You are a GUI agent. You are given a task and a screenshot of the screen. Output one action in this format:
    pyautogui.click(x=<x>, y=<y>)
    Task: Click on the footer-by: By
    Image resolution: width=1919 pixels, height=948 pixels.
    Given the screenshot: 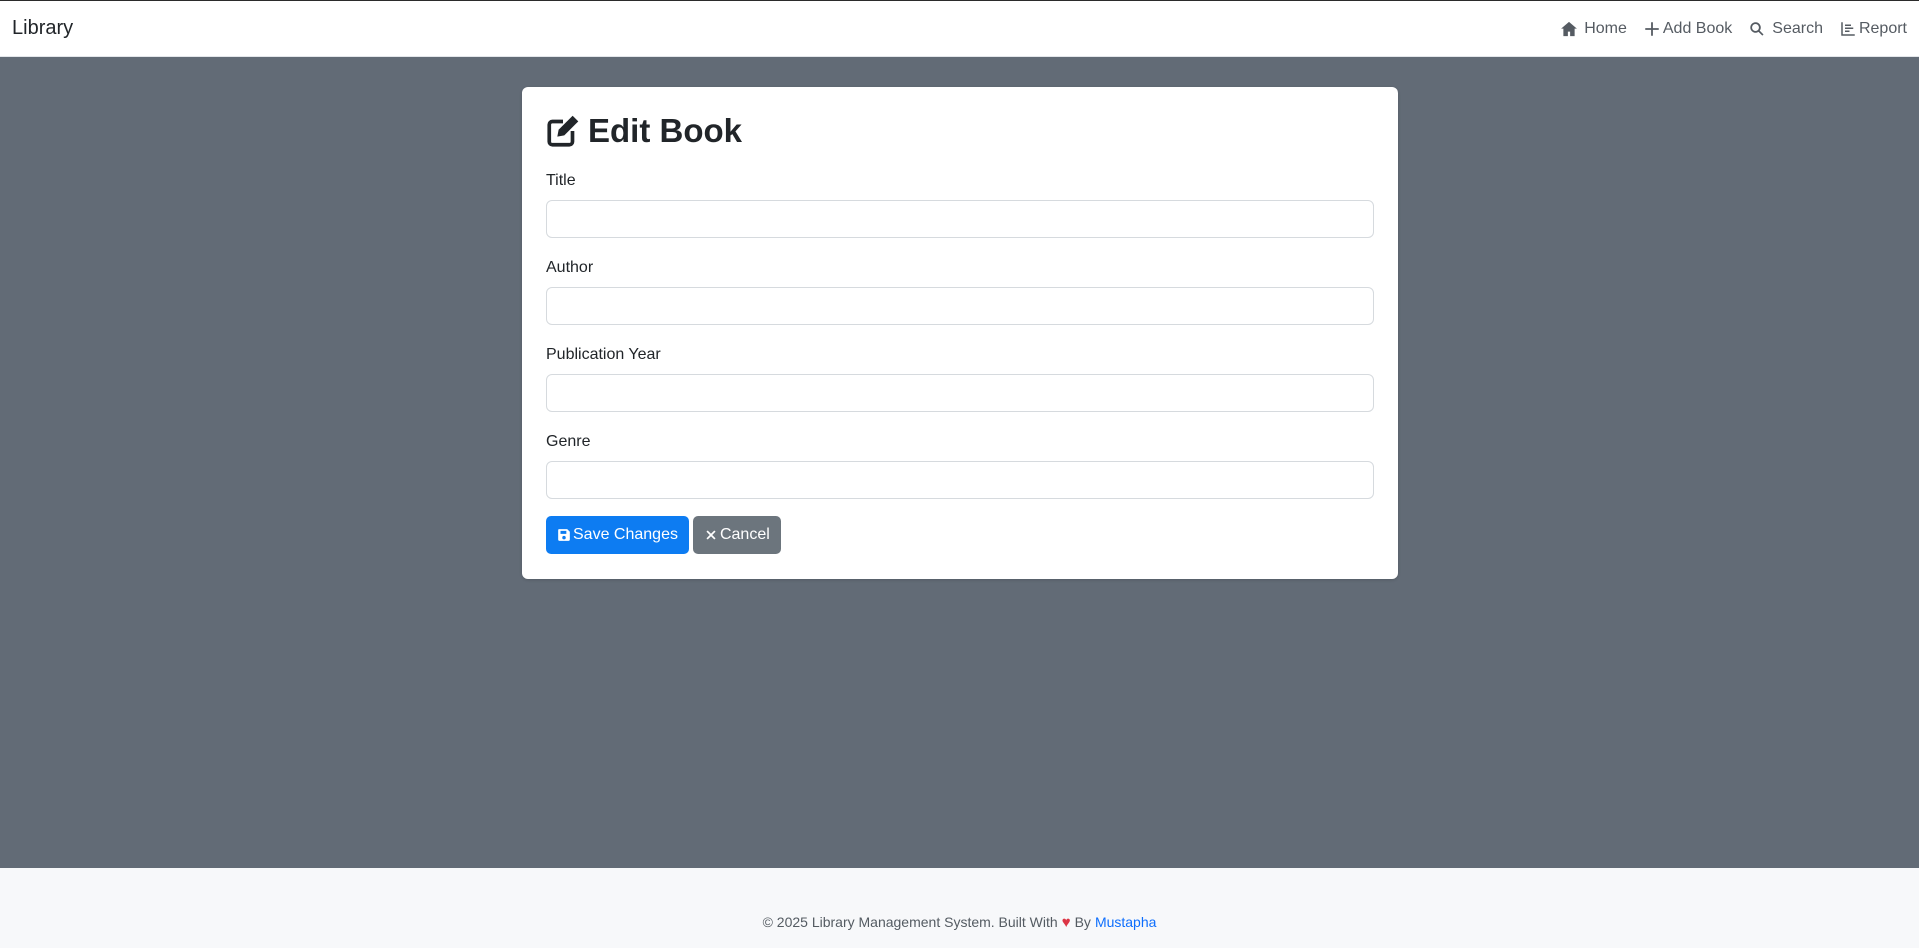 What is the action you would take?
    pyautogui.click(x=1082, y=922)
    